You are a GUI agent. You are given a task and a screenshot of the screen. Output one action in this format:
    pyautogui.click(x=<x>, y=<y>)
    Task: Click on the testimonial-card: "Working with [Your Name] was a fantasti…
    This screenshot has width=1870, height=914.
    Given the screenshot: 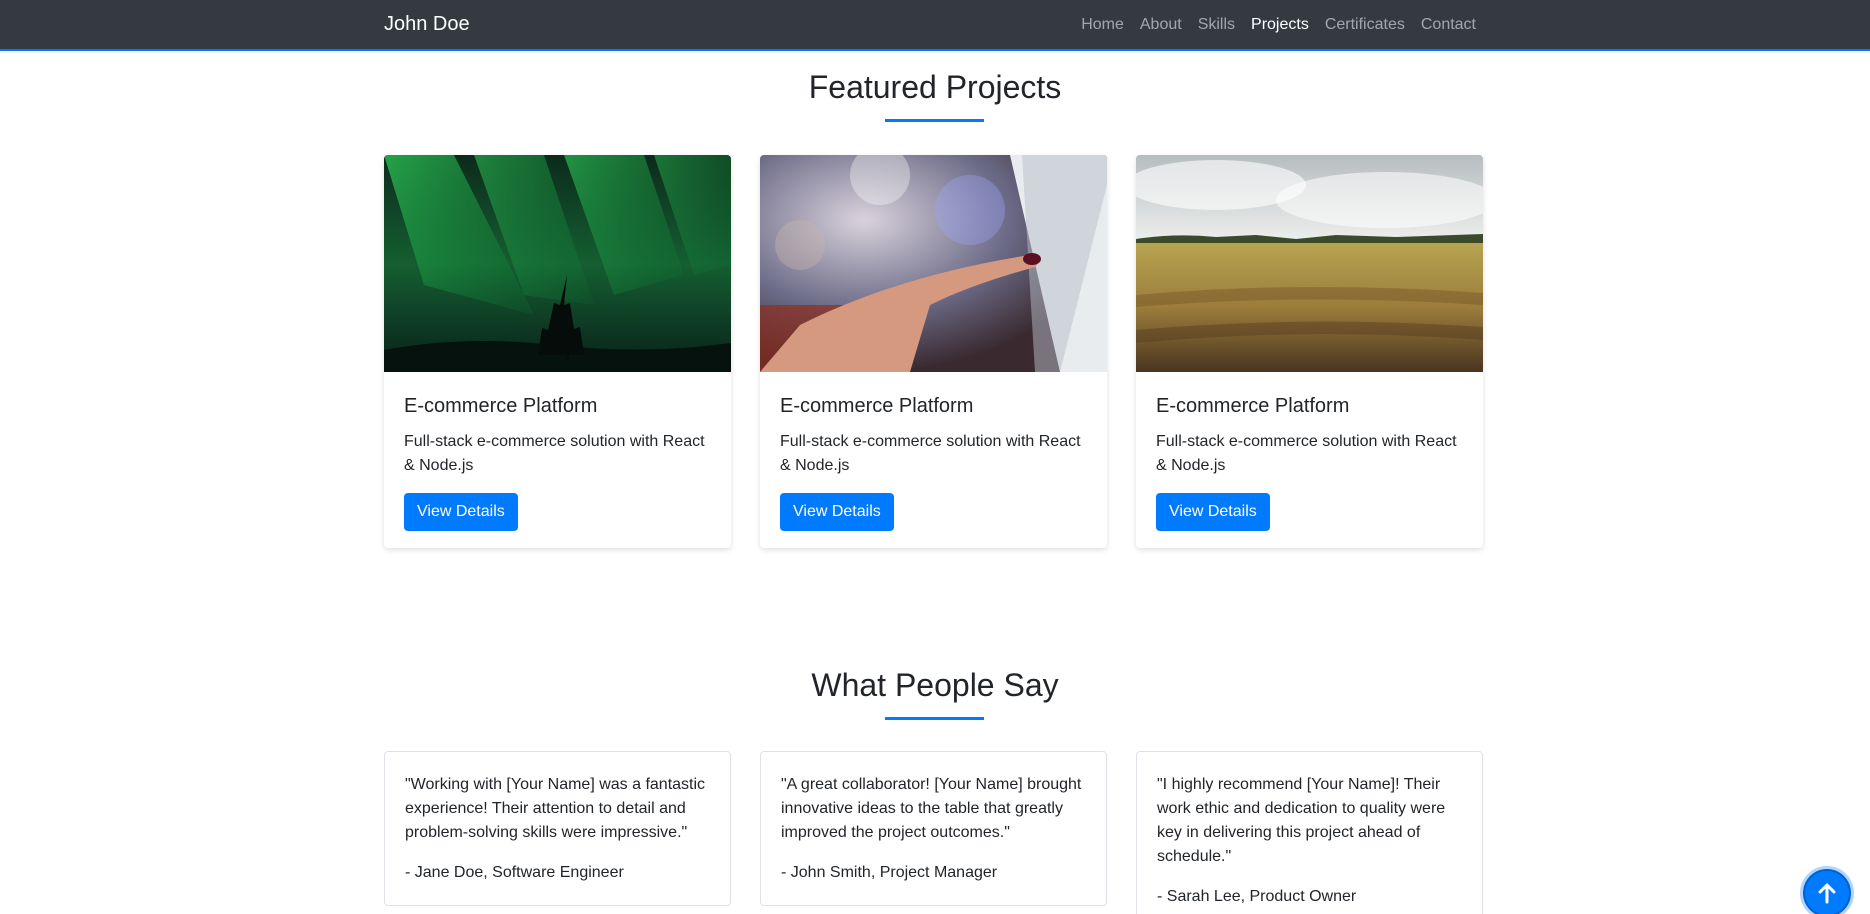 What is the action you would take?
    pyautogui.click(x=557, y=828)
    